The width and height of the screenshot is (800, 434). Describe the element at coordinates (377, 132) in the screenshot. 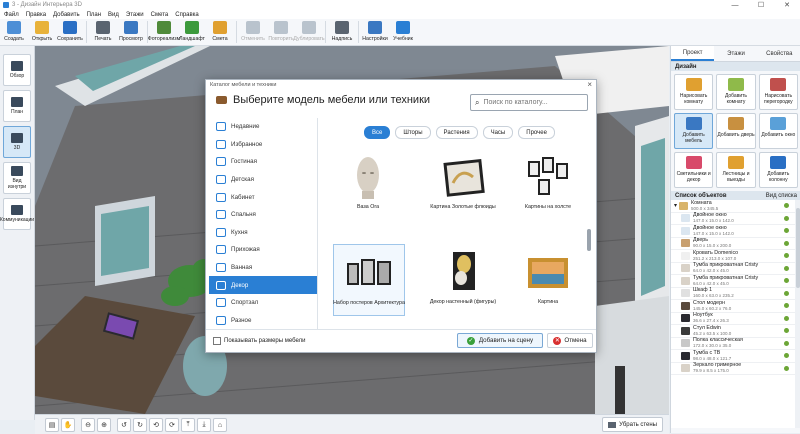

I see `filter-chip: Все` at that location.